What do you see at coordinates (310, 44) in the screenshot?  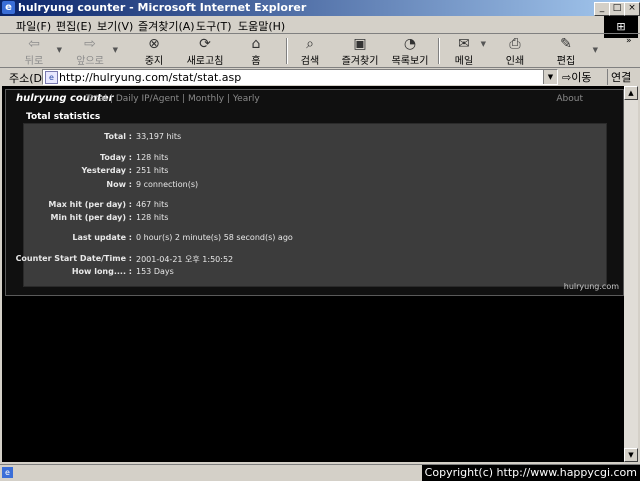 I see `search-icon: ⌕` at bounding box center [310, 44].